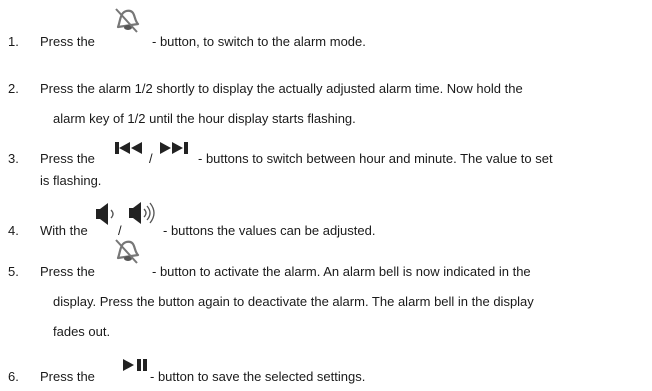  Describe the element at coordinates (258, 376) in the screenshot. I see `step-text-after: - button to save the selected settings.` at that location.